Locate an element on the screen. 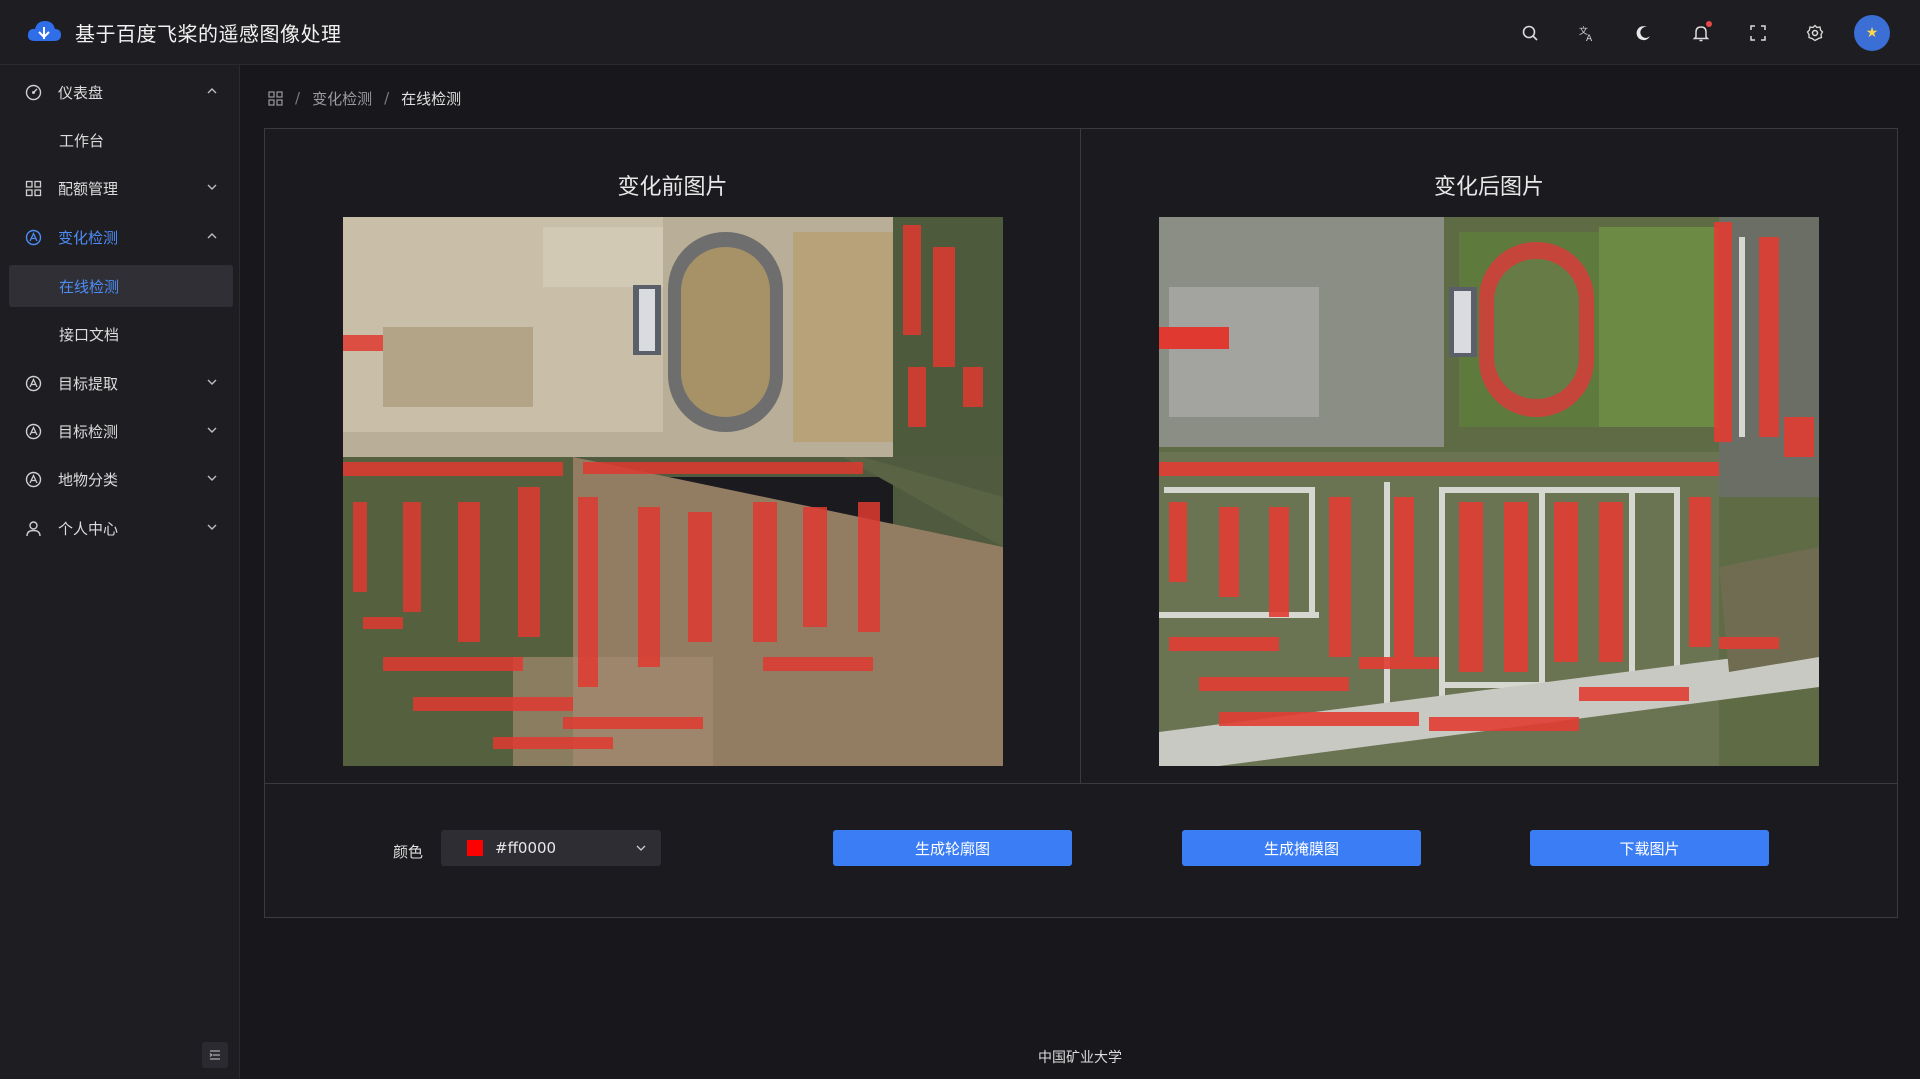 The image size is (1920, 1079). breadcrumb: / 变化检测 / 在线检测 is located at coordinates (364, 98).